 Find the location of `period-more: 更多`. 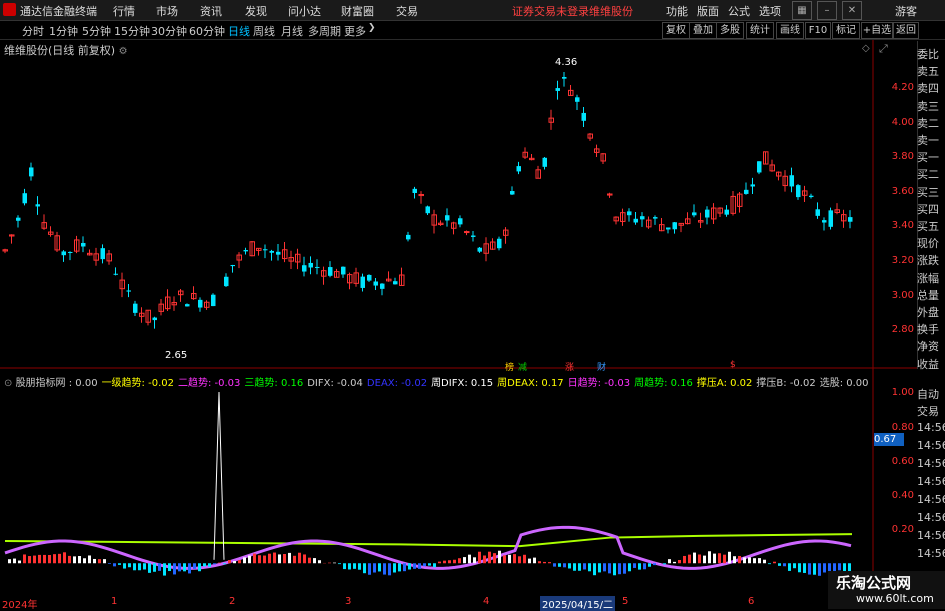

period-more: 更多 is located at coordinates (355, 31).